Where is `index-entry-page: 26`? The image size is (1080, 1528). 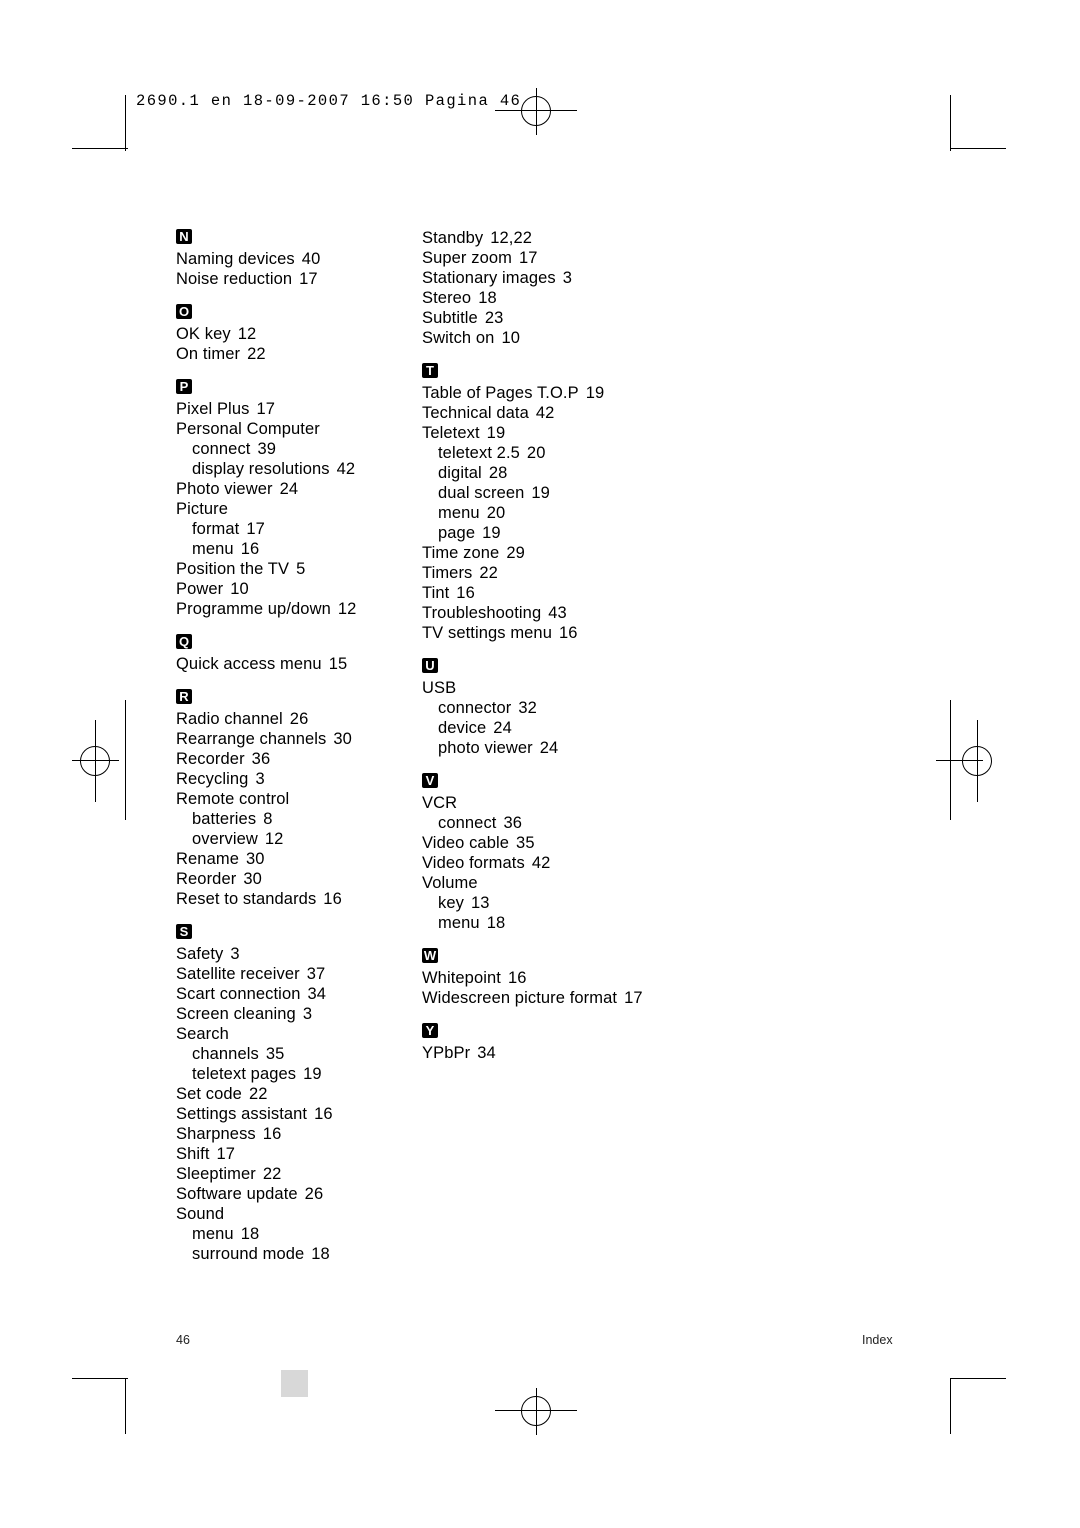 index-entry-page: 26 is located at coordinates (299, 719).